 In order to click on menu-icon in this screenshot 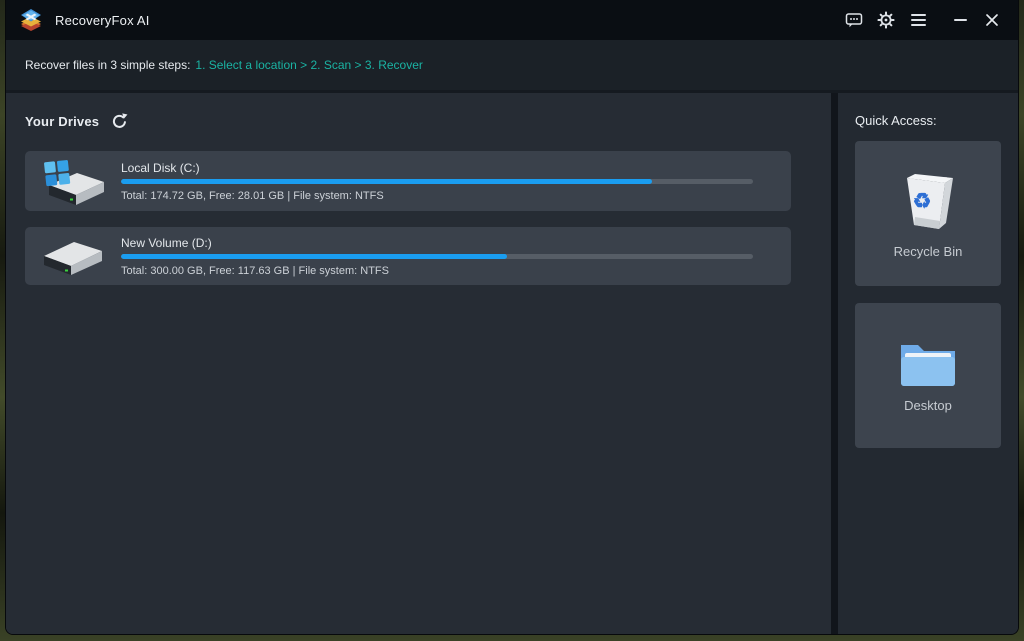, I will do `click(918, 20)`.